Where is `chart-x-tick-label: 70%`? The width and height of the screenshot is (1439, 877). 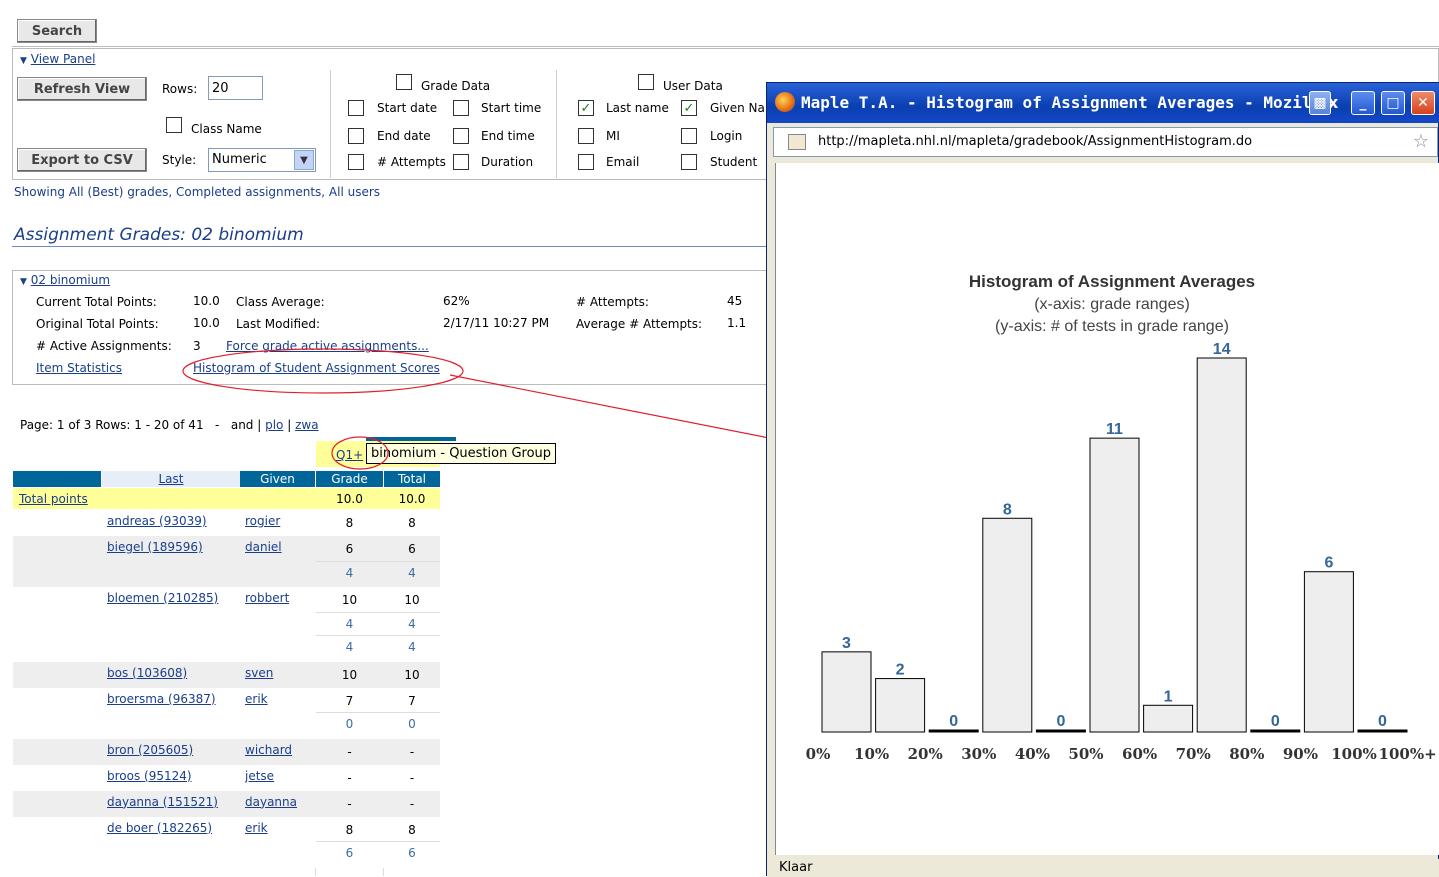
chart-x-tick-label: 70% is located at coordinates (1193, 754).